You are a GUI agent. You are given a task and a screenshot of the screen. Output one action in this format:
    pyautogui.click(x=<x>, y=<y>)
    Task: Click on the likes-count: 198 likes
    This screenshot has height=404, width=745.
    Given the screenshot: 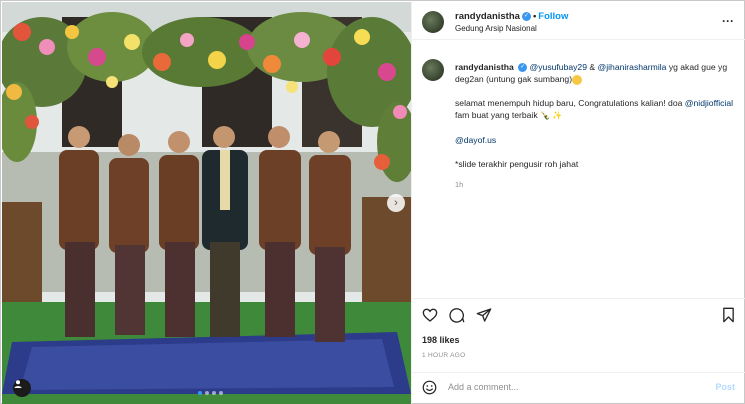 What is the action you would take?
    pyautogui.click(x=441, y=340)
    